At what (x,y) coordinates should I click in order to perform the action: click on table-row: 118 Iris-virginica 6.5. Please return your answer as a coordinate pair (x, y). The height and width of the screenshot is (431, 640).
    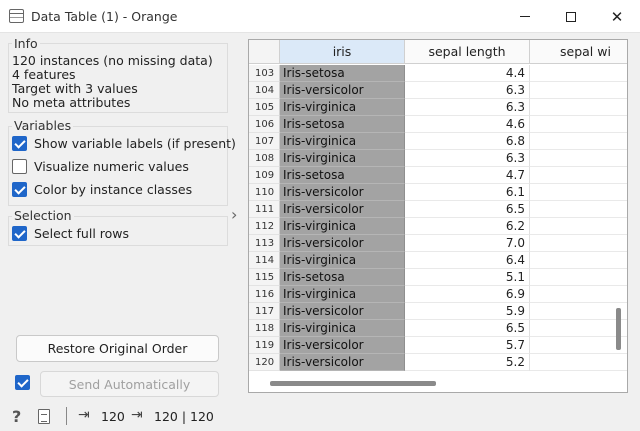
    Looking at the image, I should click on (438, 328).